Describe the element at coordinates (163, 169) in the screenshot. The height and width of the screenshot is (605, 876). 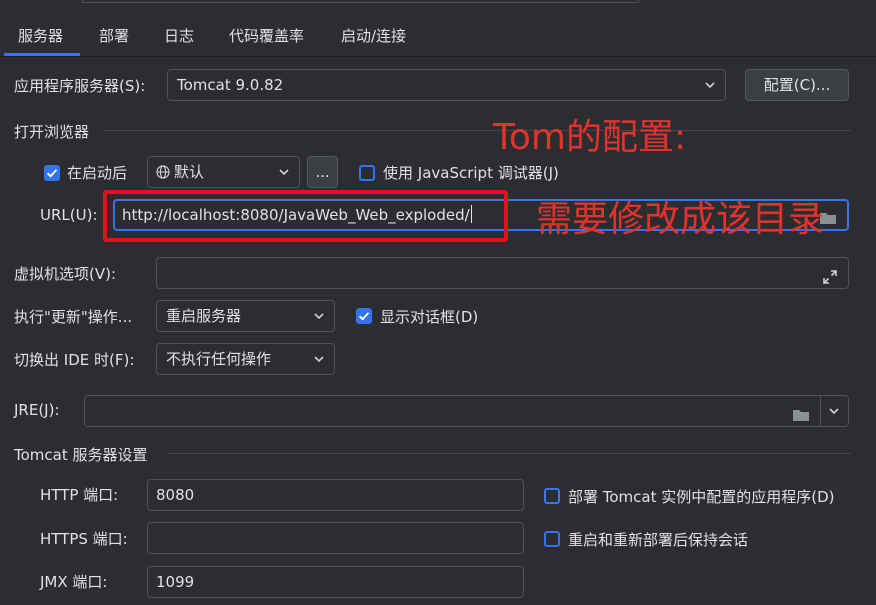
I see `globe-icon` at that location.